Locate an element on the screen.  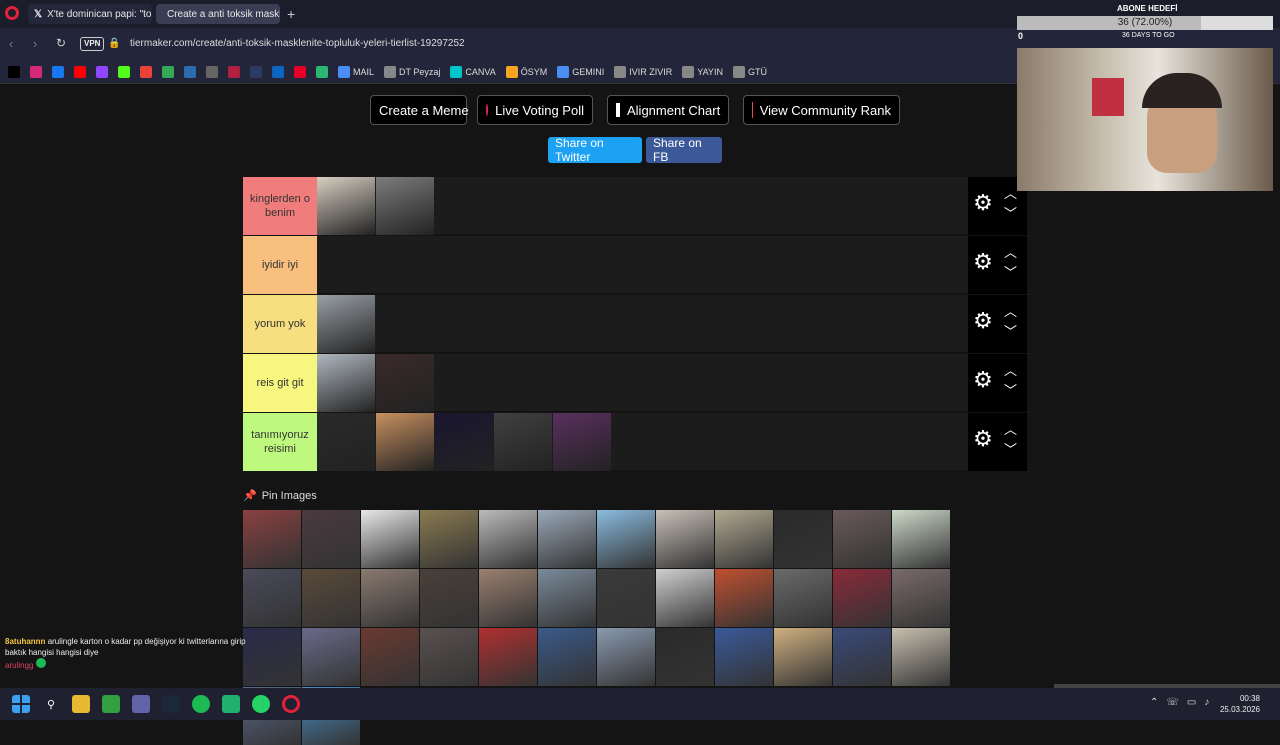
bookmark-15: MAIL is located at coordinates (356, 71).